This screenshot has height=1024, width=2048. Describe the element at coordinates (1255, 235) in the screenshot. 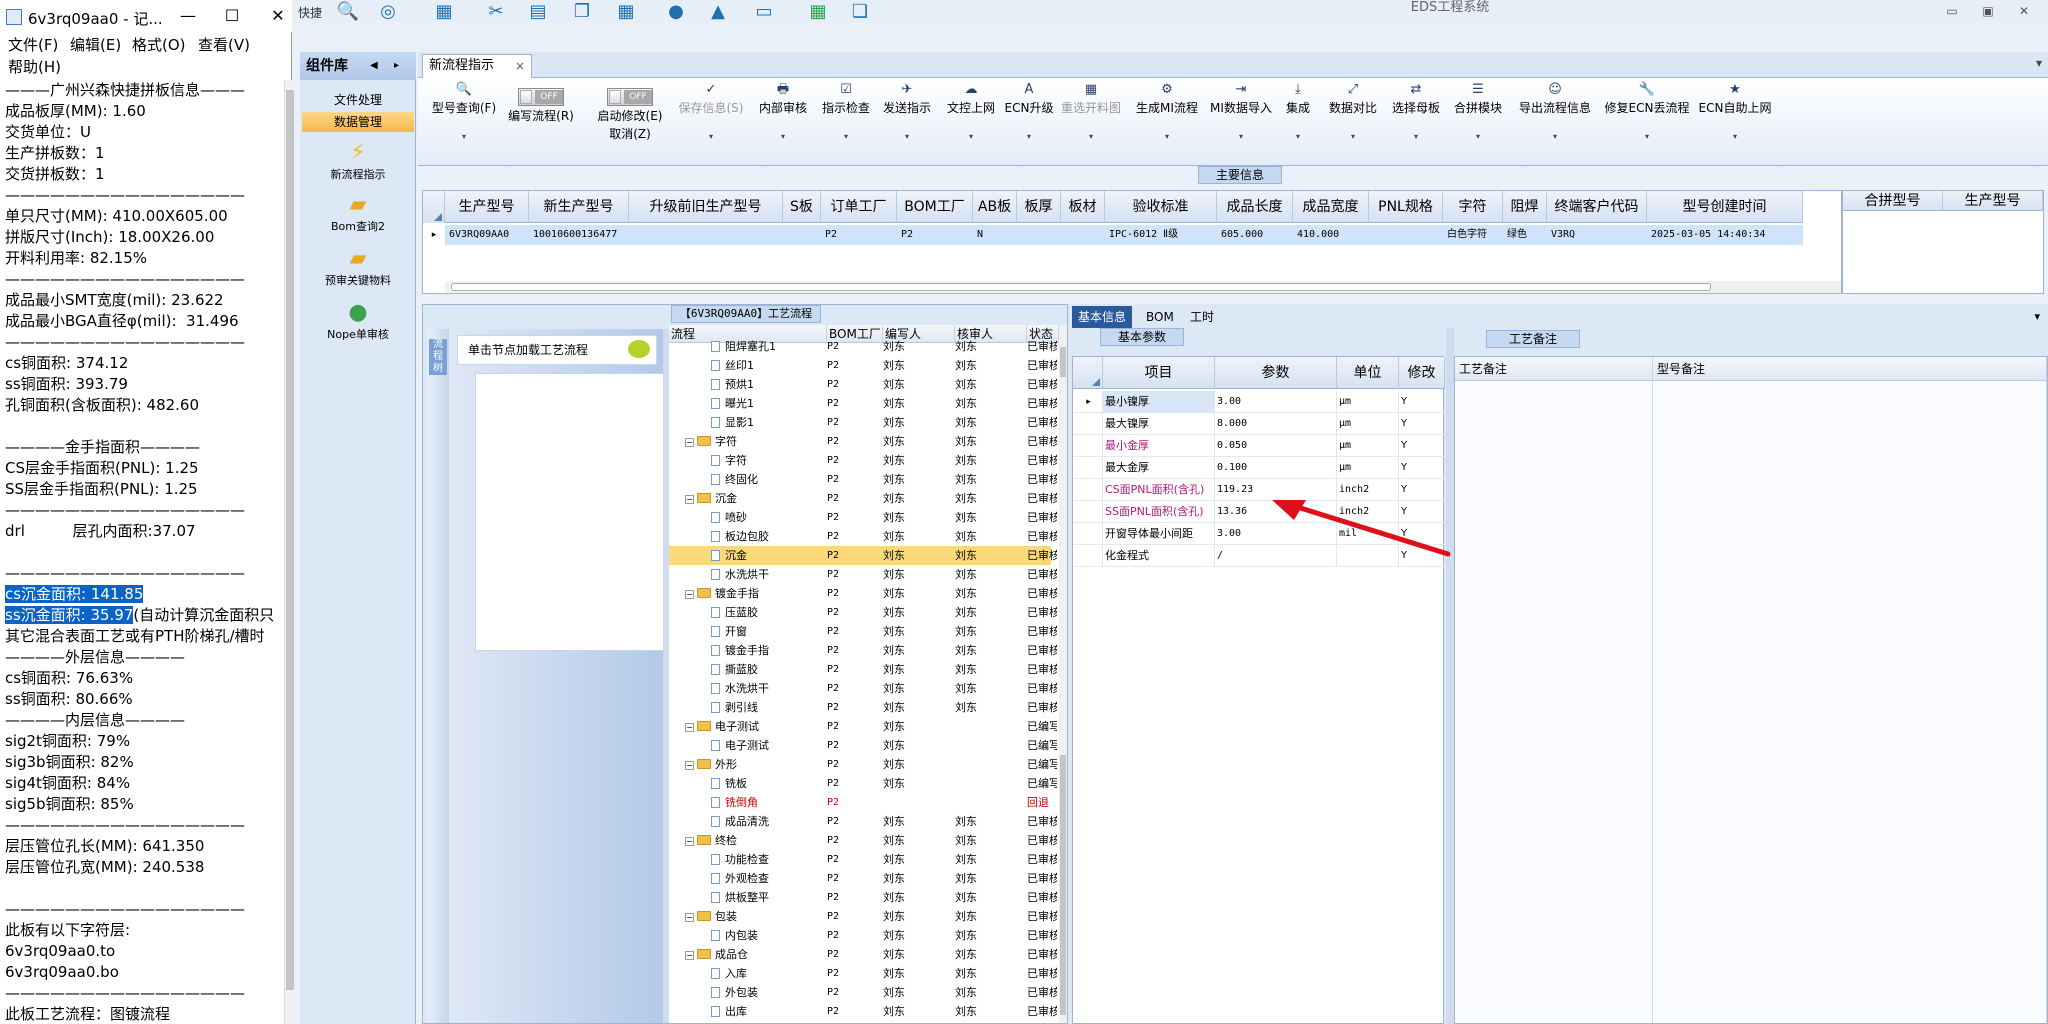

I see `grid-cell: 605.000` at that location.